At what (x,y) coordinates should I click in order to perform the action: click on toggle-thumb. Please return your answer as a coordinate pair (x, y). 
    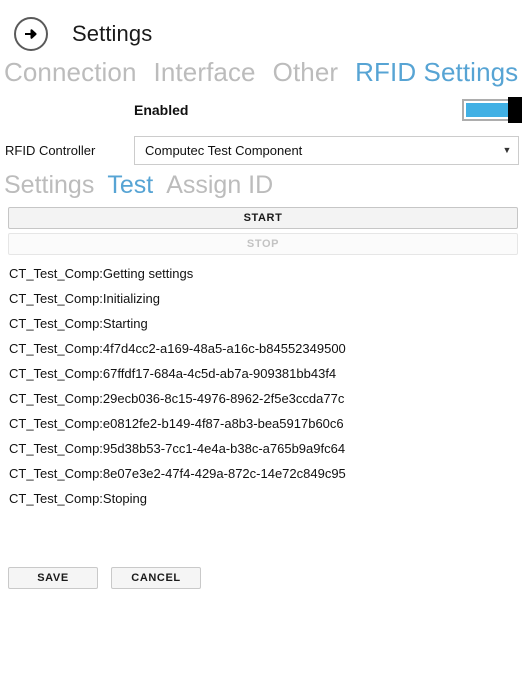
    Looking at the image, I should click on (515, 109).